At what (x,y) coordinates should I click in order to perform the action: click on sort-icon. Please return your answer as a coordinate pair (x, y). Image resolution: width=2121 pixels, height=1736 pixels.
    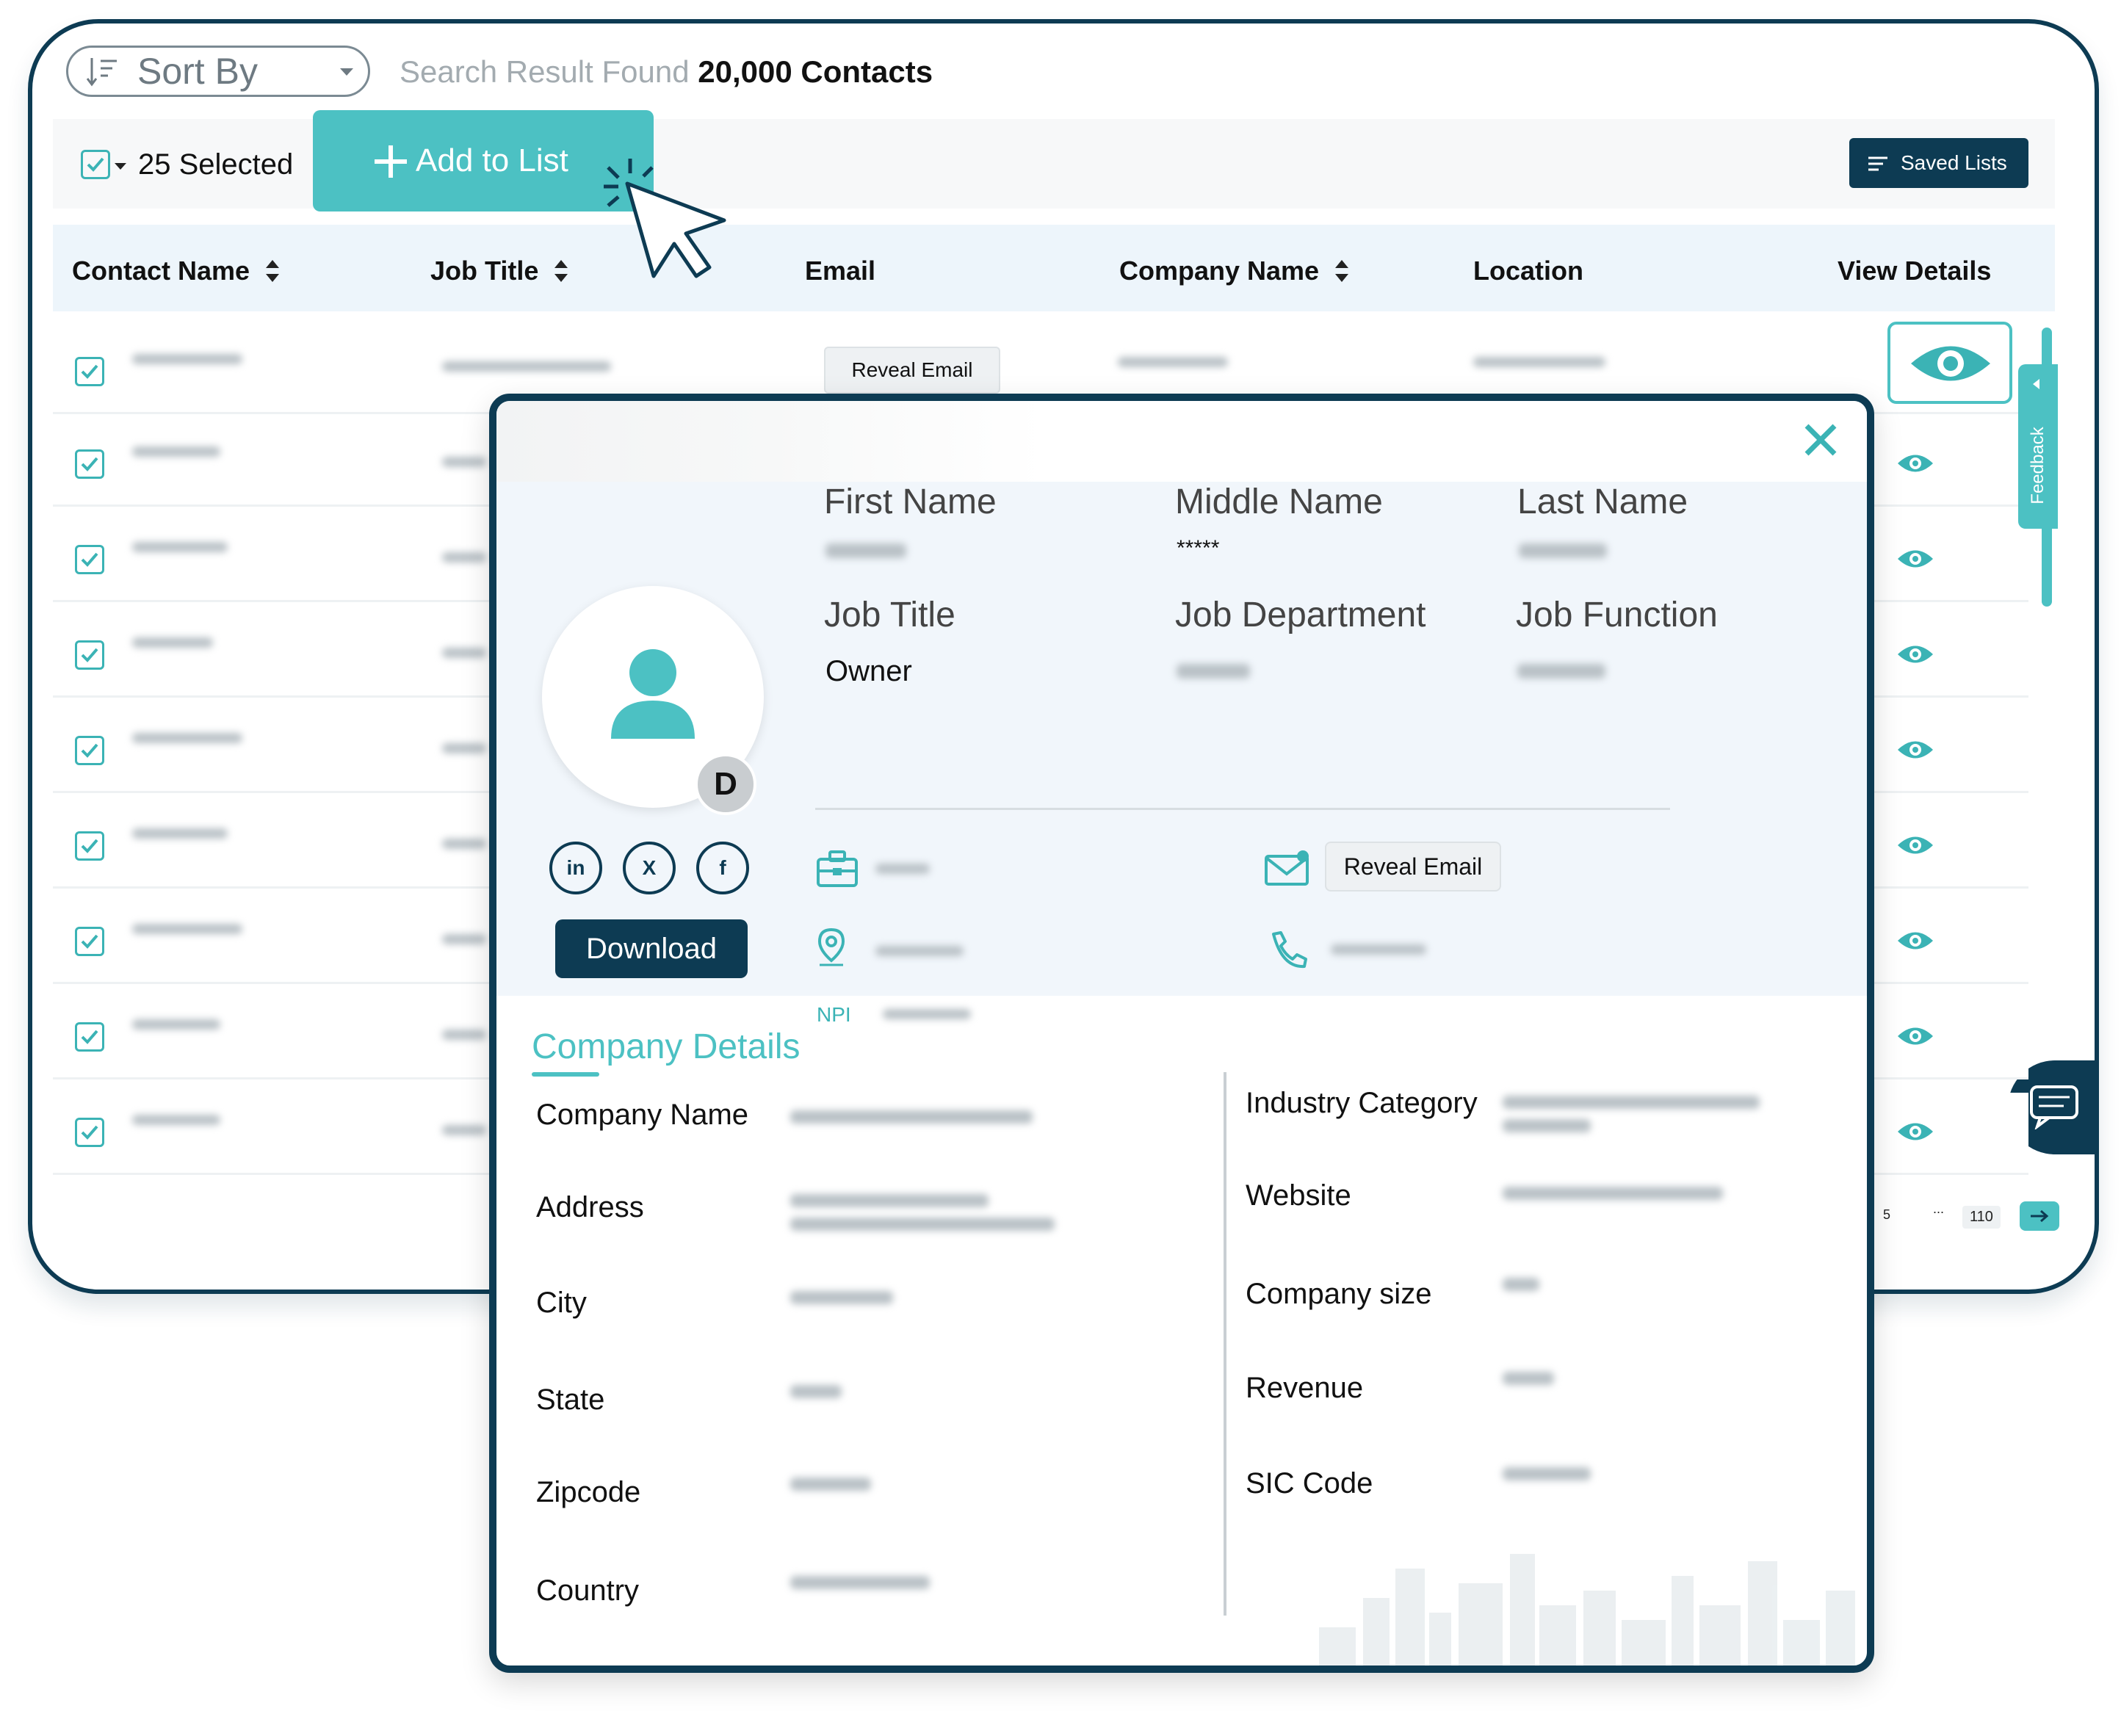
    Looking at the image, I should click on (101, 72).